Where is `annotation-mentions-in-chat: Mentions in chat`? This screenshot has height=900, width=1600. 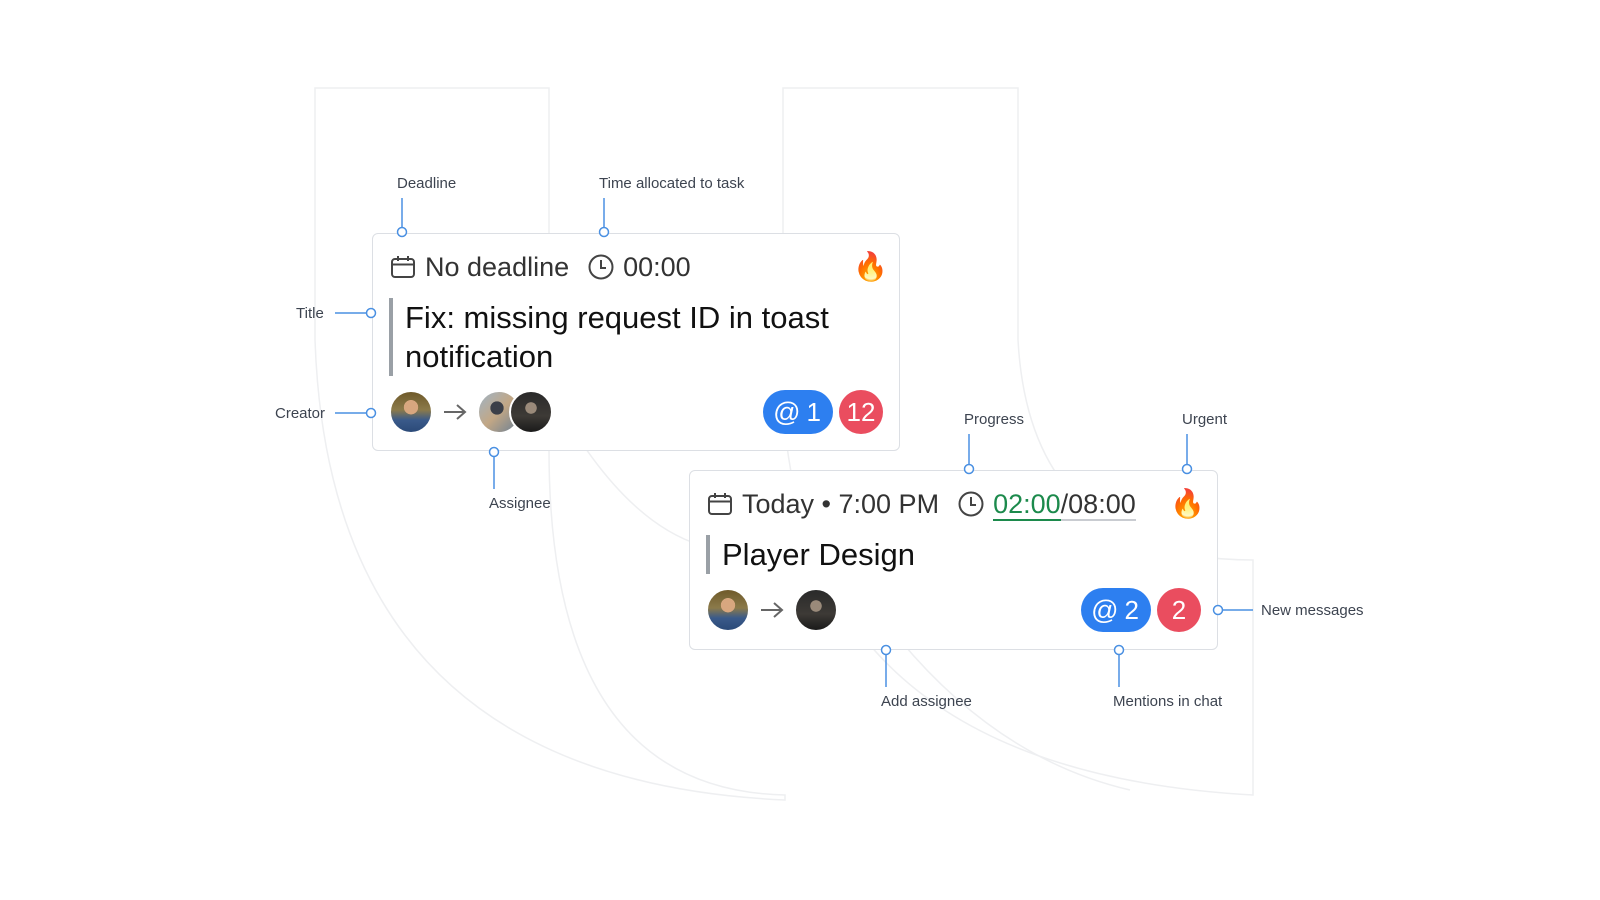
annotation-mentions-in-chat: Mentions in chat is located at coordinates (1168, 701).